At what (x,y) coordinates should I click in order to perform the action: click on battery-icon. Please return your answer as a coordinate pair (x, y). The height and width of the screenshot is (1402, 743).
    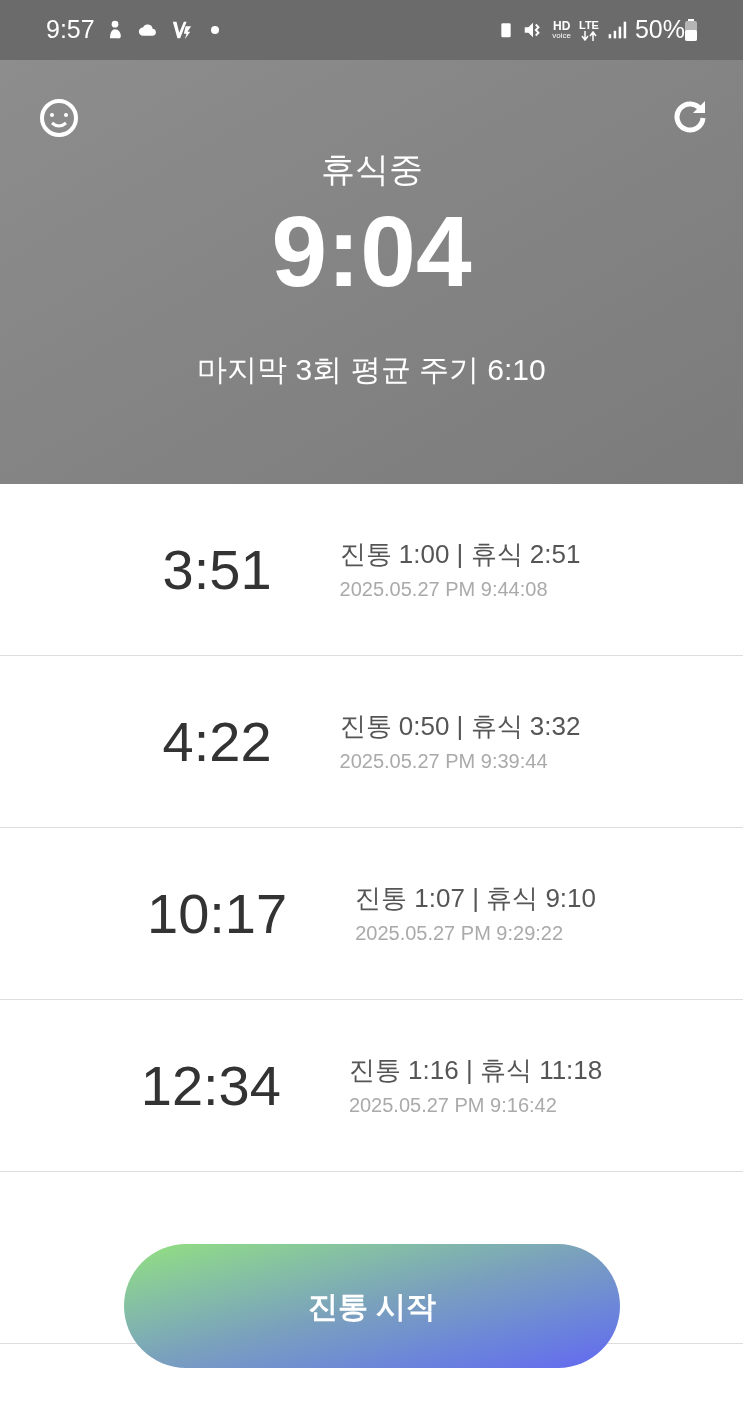
    Looking at the image, I should click on (691, 30).